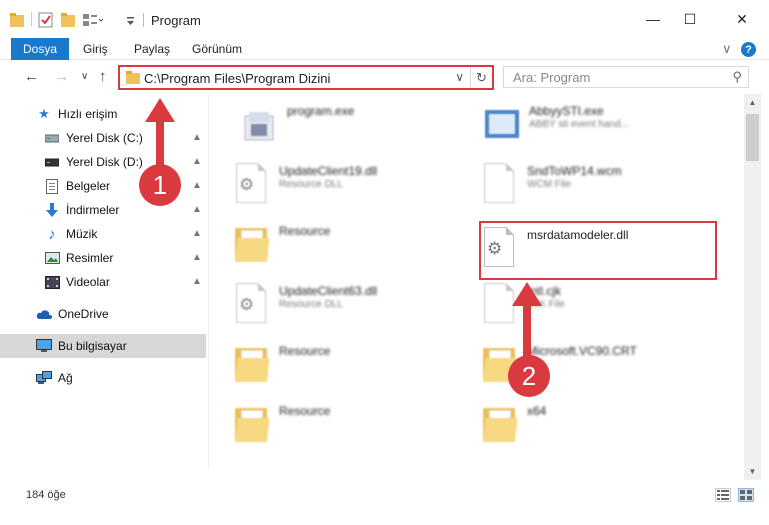 This screenshot has width=769, height=525. I want to click on sidebar-item-resimler: Resimler ▲, so click(103, 258).